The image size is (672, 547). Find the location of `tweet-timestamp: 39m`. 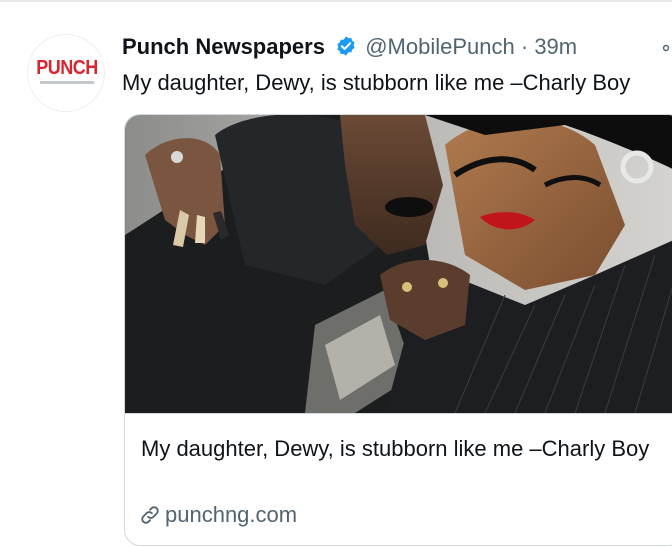

tweet-timestamp: 39m is located at coordinates (555, 46).